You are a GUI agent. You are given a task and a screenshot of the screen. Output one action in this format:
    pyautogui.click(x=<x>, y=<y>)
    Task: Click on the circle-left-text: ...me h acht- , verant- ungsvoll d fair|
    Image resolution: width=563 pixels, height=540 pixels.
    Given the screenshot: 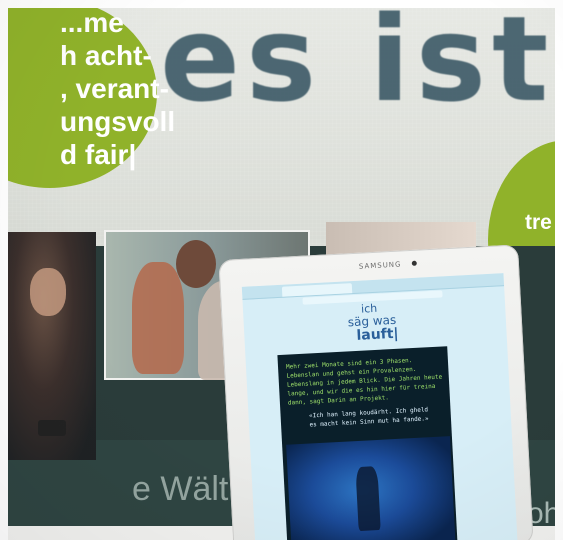 What is the action you would take?
    pyautogui.click(x=118, y=88)
    